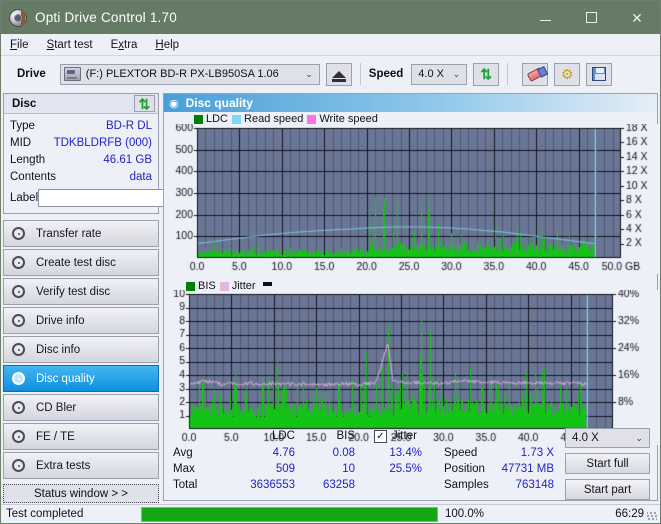  Describe the element at coordinates (267, 283) in the screenshot. I see `jitter-marker-icon` at that location.